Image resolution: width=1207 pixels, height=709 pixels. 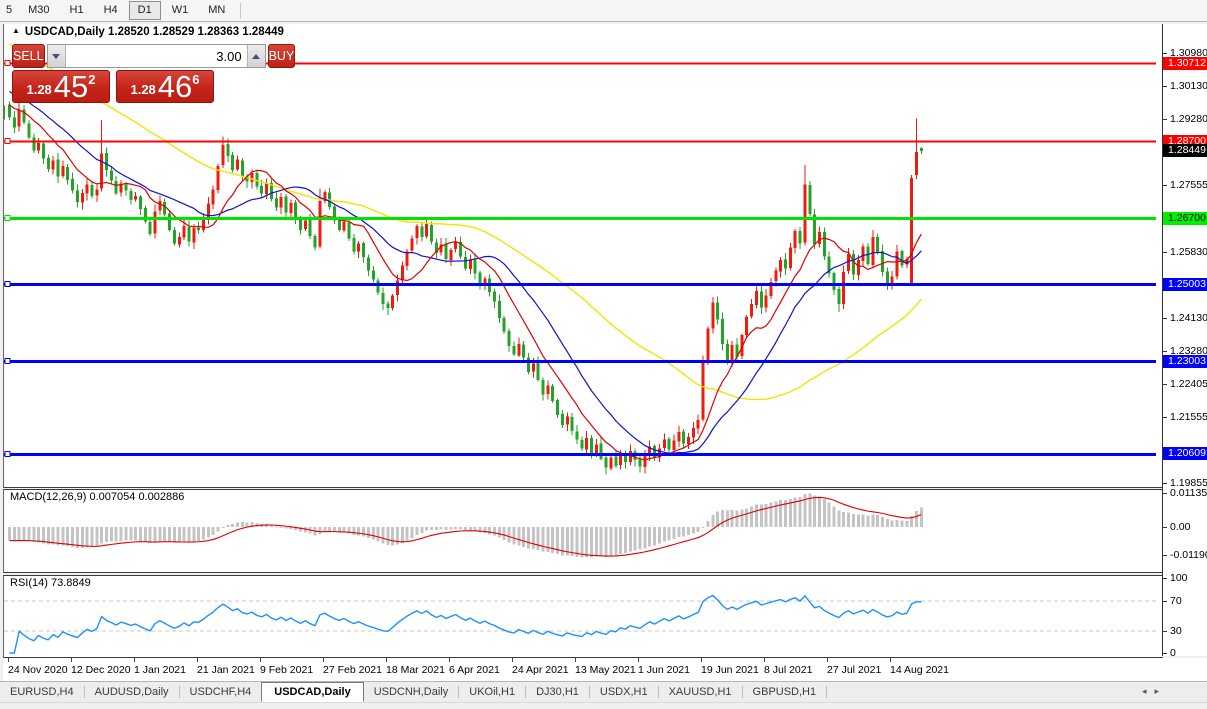 I want to click on date-label: 21 Jan 2021, so click(x=226, y=670).